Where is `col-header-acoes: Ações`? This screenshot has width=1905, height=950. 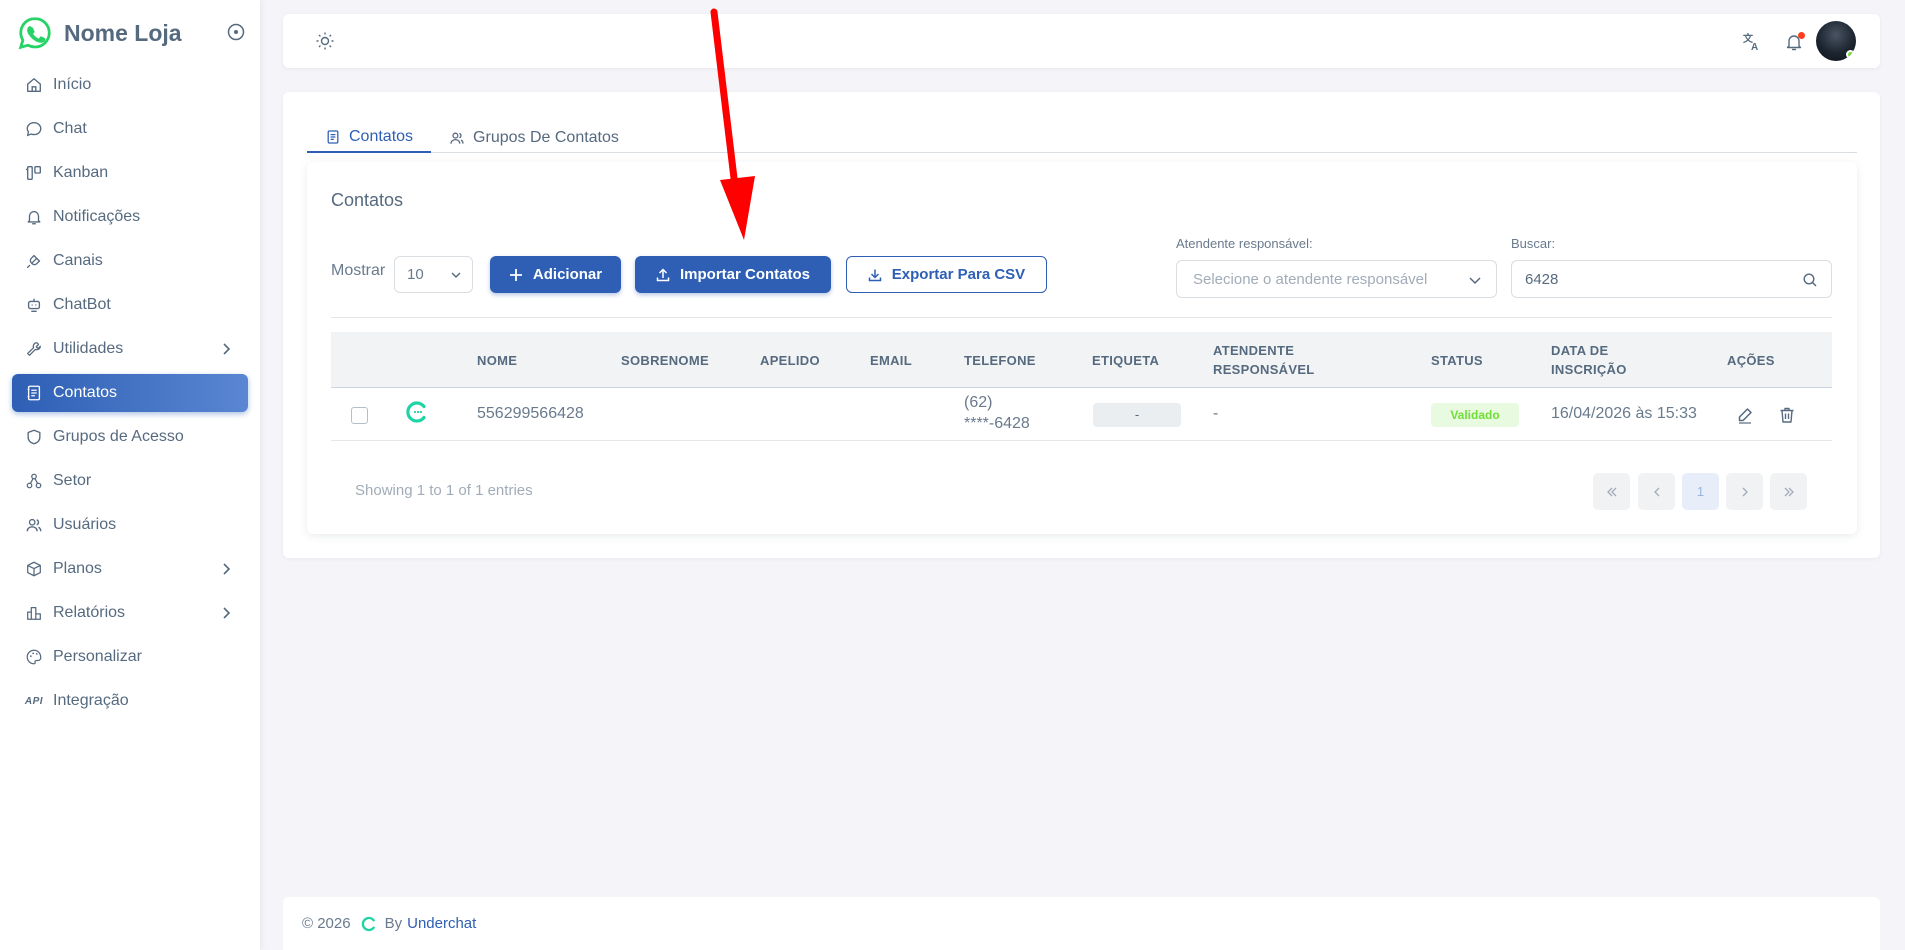
col-header-acoes: Ações is located at coordinates (1751, 360).